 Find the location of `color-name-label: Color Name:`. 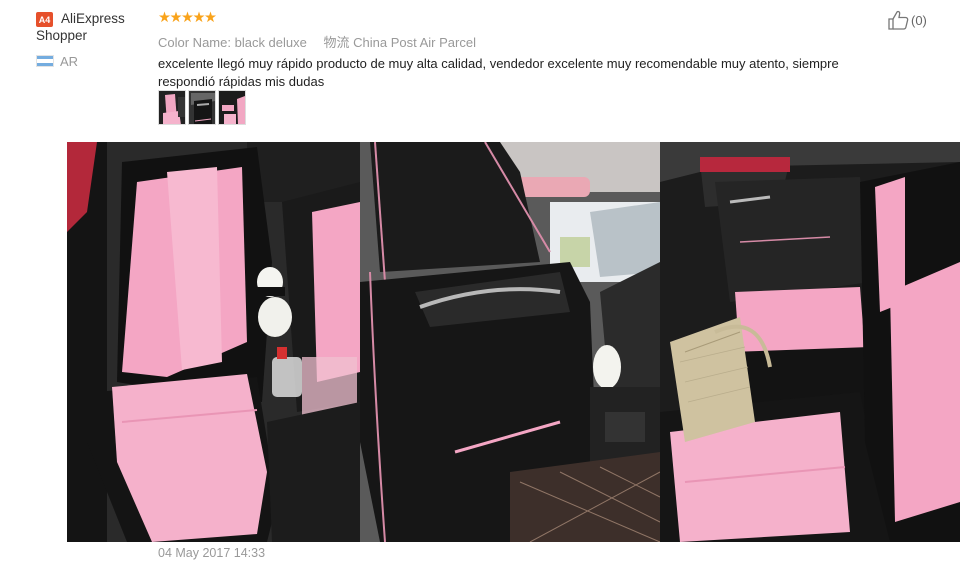

color-name-label: Color Name: is located at coordinates (194, 42).